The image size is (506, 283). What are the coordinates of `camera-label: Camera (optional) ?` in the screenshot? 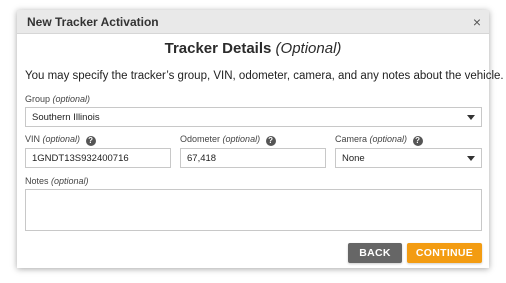 It's located at (379, 140).